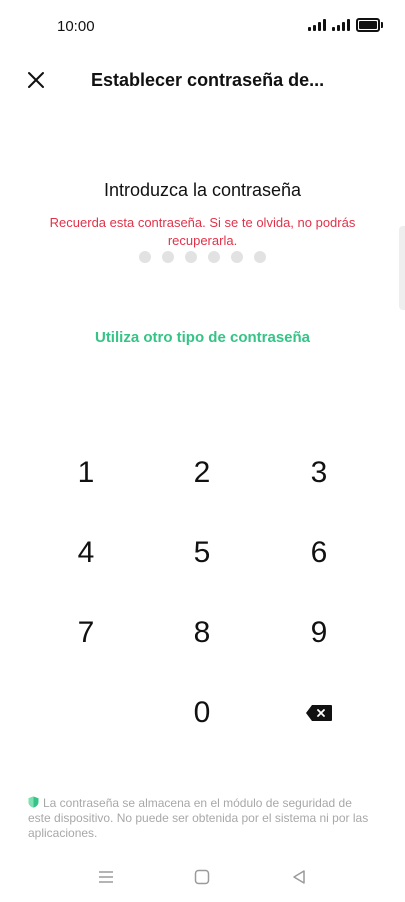  I want to click on back-icon, so click(299, 877).